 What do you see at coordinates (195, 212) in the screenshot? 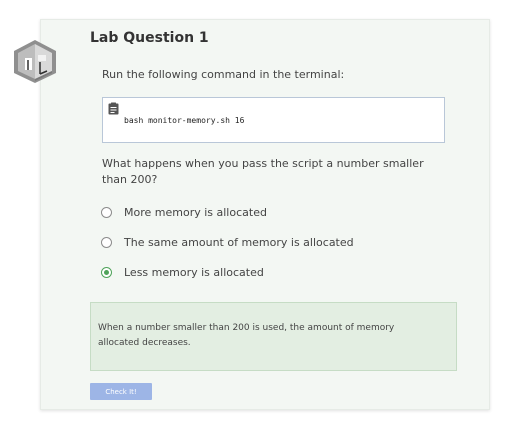
I see `option-label: More memory is allocated` at bounding box center [195, 212].